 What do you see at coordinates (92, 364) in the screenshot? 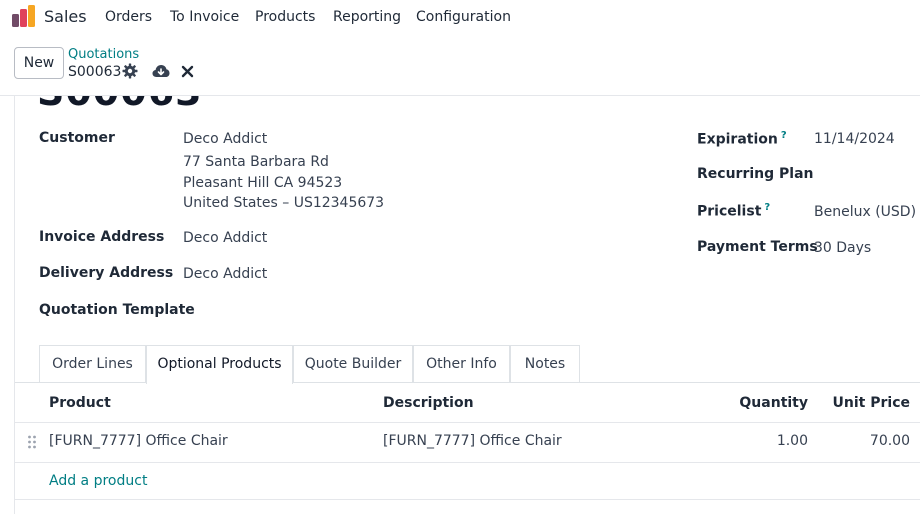
I see `tab-order-lines: Order Lines` at bounding box center [92, 364].